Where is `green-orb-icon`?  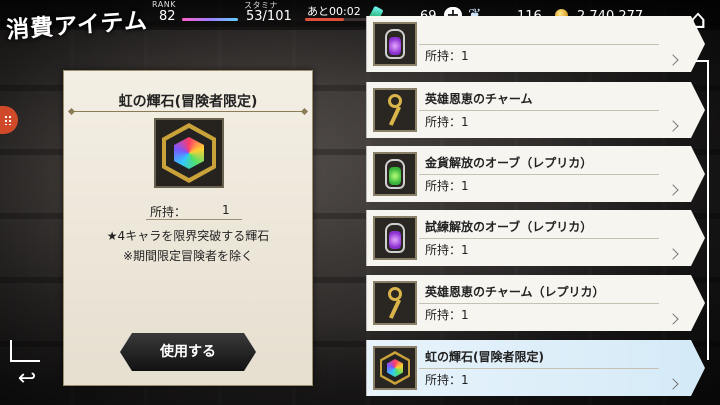 green-orb-icon is located at coordinates (395, 174).